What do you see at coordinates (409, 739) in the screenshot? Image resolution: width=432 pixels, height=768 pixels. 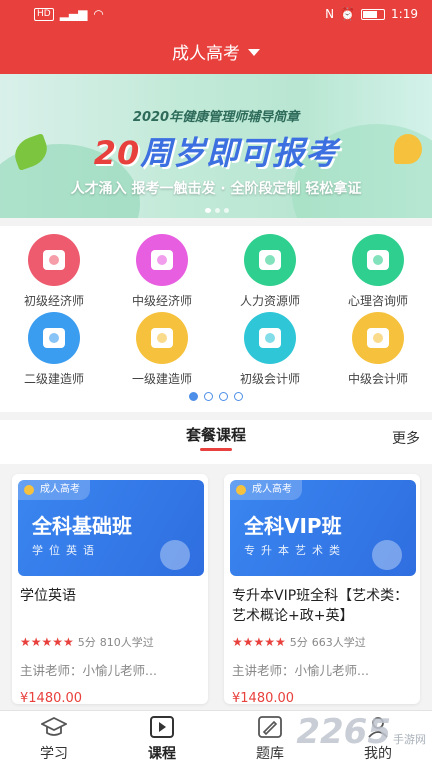 I see `watermark-text: 手游网` at bounding box center [409, 739].